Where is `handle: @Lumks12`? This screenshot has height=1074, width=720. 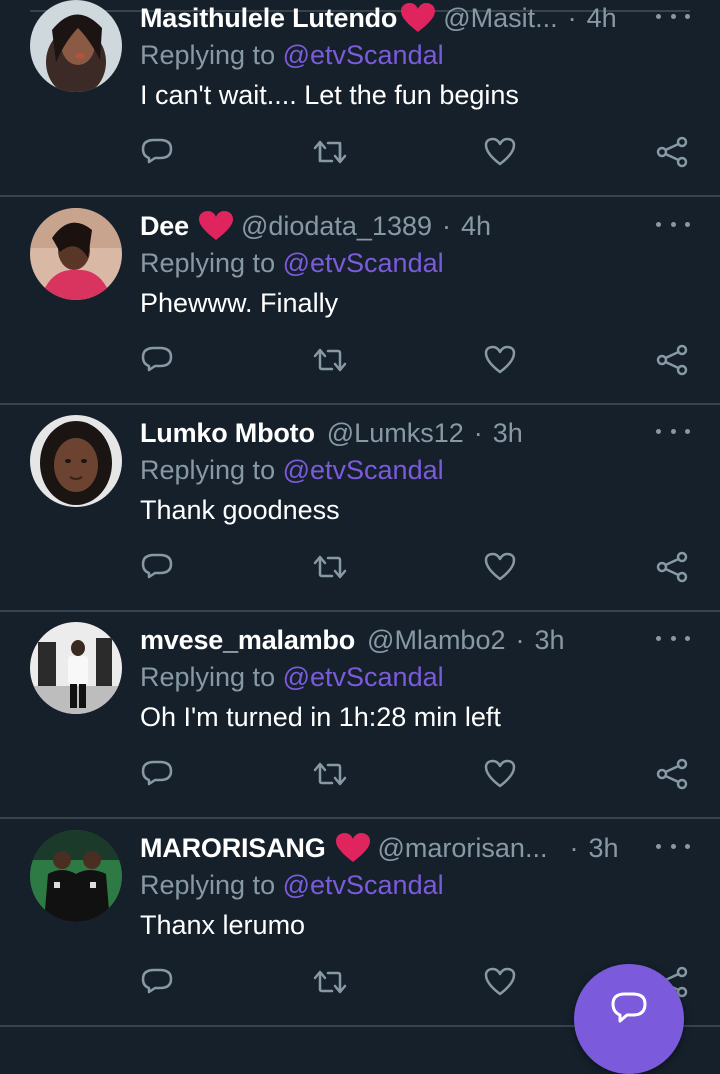 handle: @Lumks12 is located at coordinates (395, 433).